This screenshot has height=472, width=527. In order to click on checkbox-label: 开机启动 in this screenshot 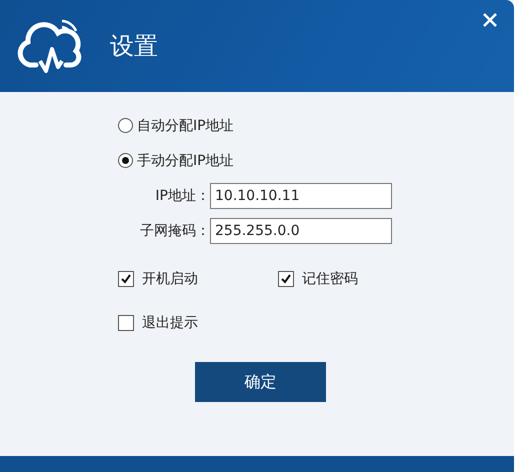, I will do `click(170, 279)`.